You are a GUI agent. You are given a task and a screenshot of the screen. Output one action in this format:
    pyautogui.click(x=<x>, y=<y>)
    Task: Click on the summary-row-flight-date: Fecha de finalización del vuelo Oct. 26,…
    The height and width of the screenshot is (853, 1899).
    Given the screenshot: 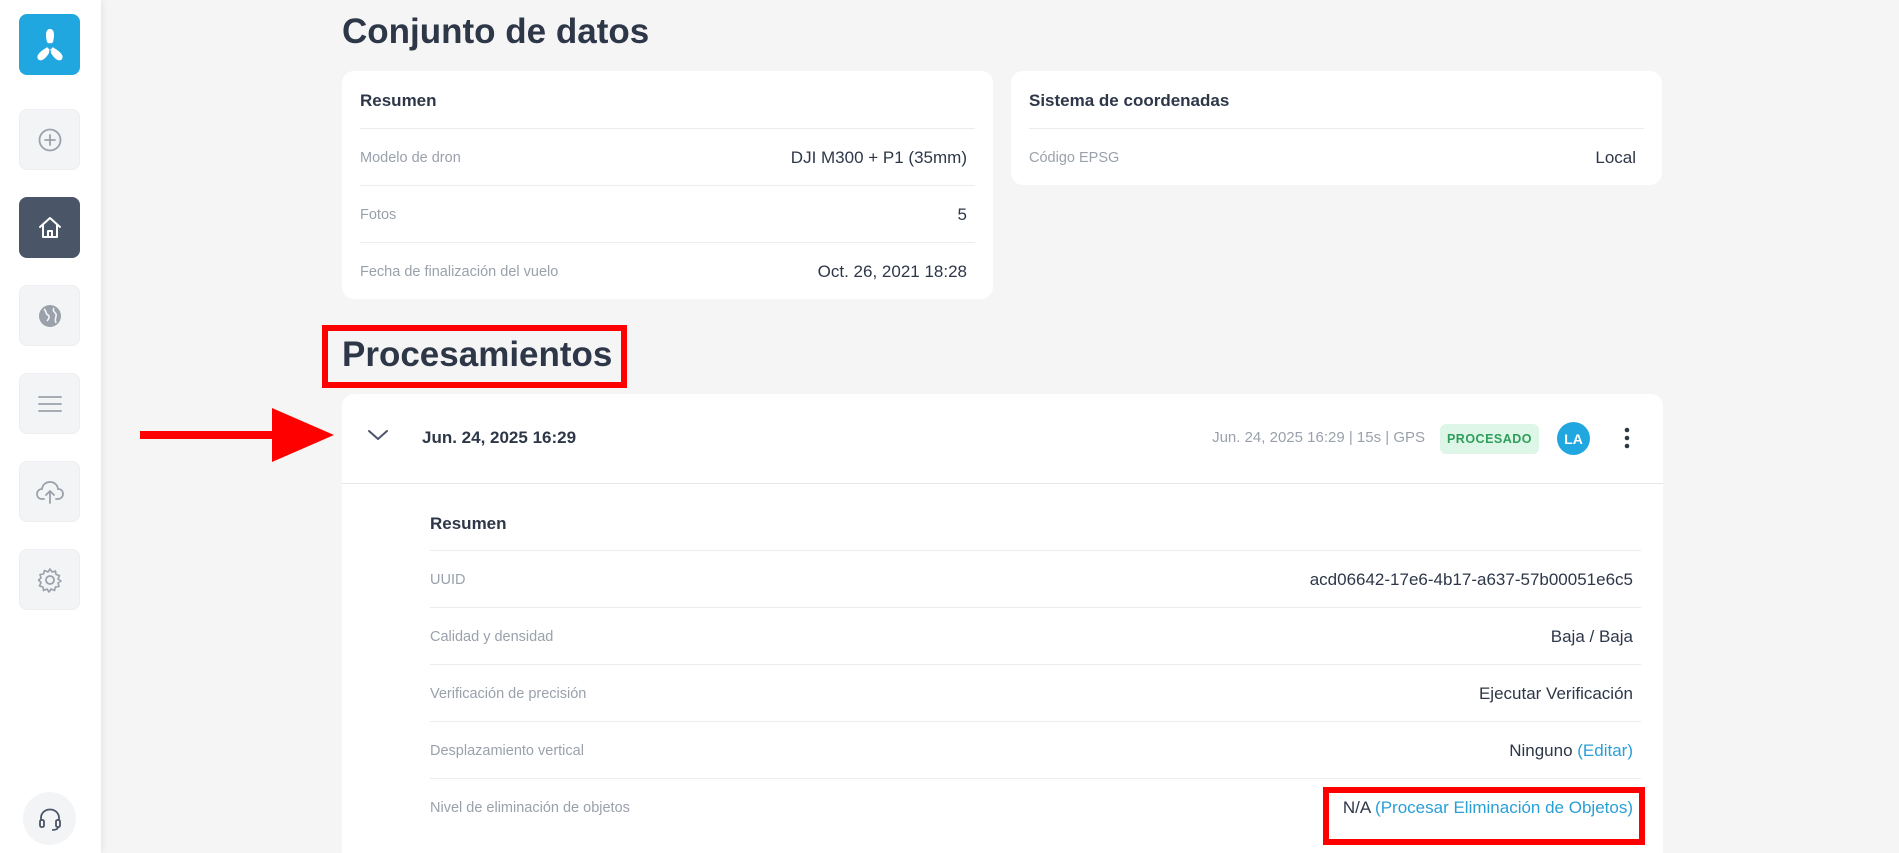 What is the action you would take?
    pyautogui.click(x=667, y=271)
    